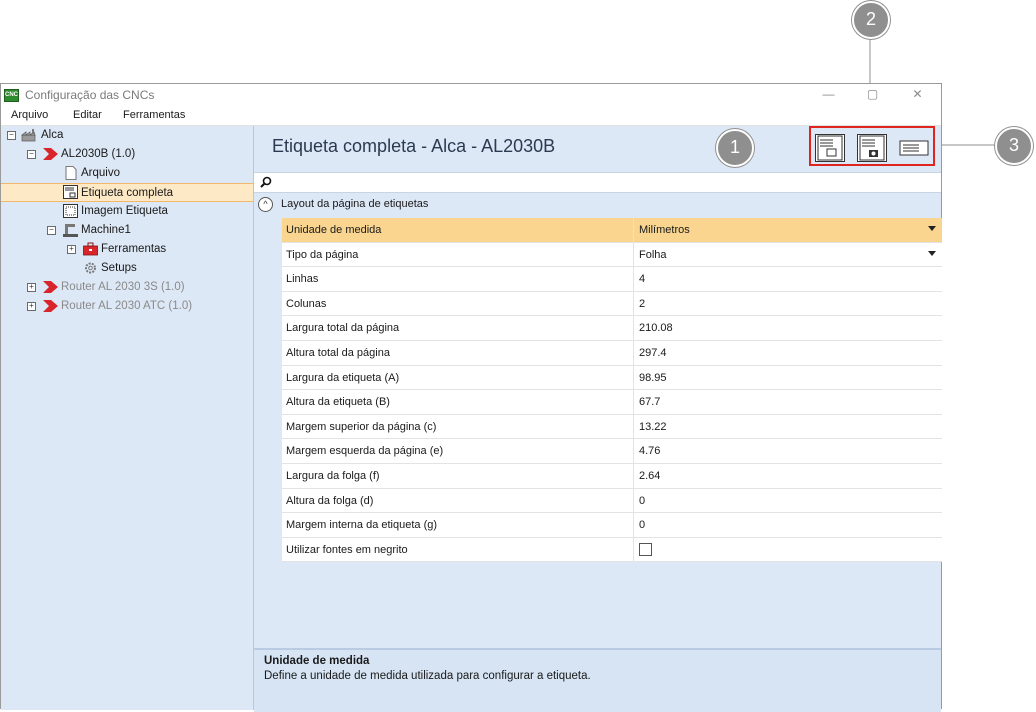 Image resolution: width=1036 pixels, height=712 pixels. What do you see at coordinates (828, 95) in the screenshot?
I see `minimize-button: —` at bounding box center [828, 95].